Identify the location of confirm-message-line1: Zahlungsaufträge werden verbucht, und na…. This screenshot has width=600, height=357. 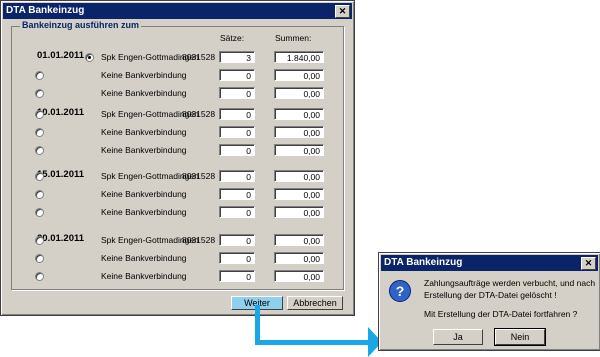
(510, 283).